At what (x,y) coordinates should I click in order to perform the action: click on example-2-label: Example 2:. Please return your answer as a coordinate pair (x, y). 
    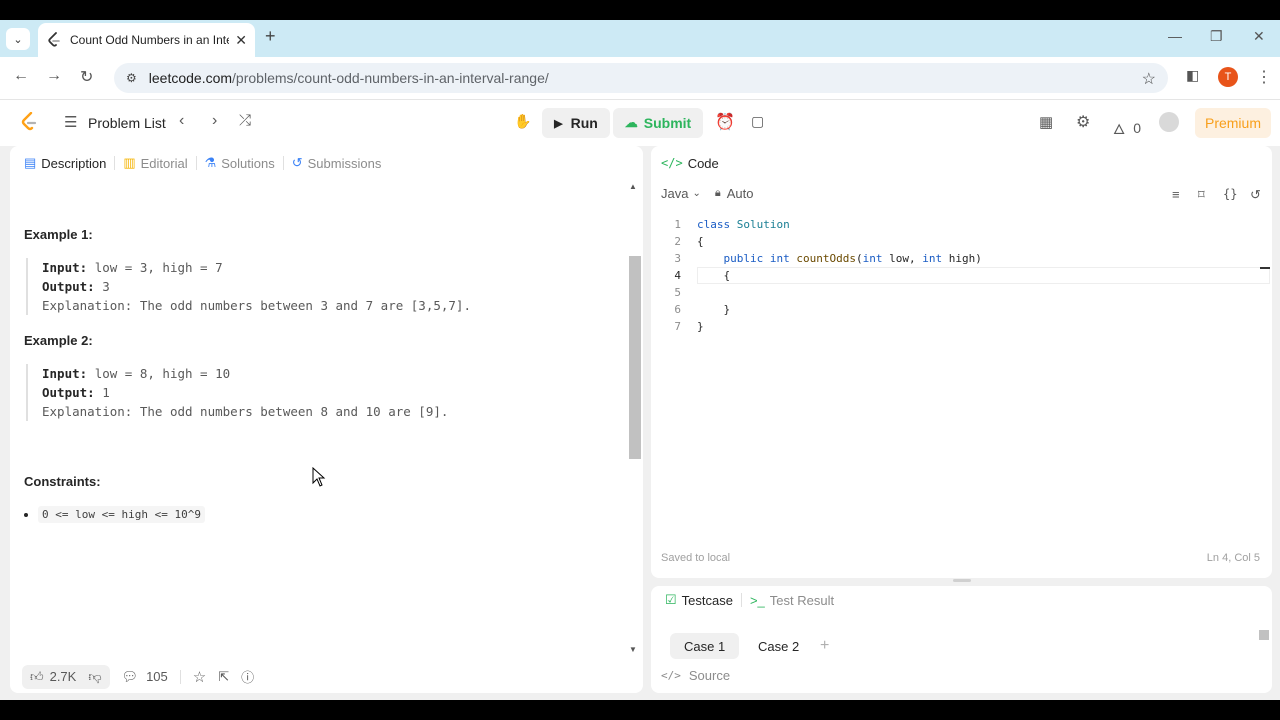
    Looking at the image, I should click on (58, 340).